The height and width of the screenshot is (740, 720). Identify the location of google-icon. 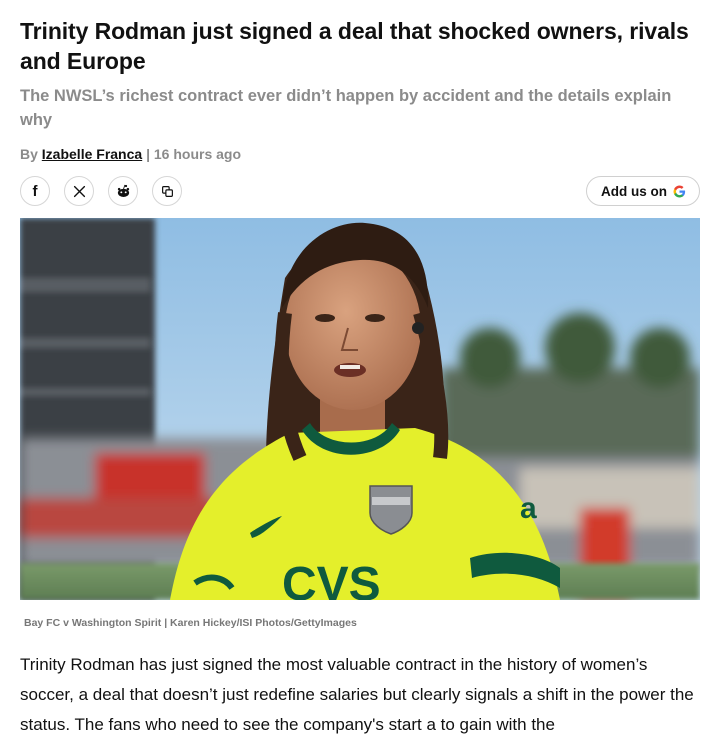
(679, 191).